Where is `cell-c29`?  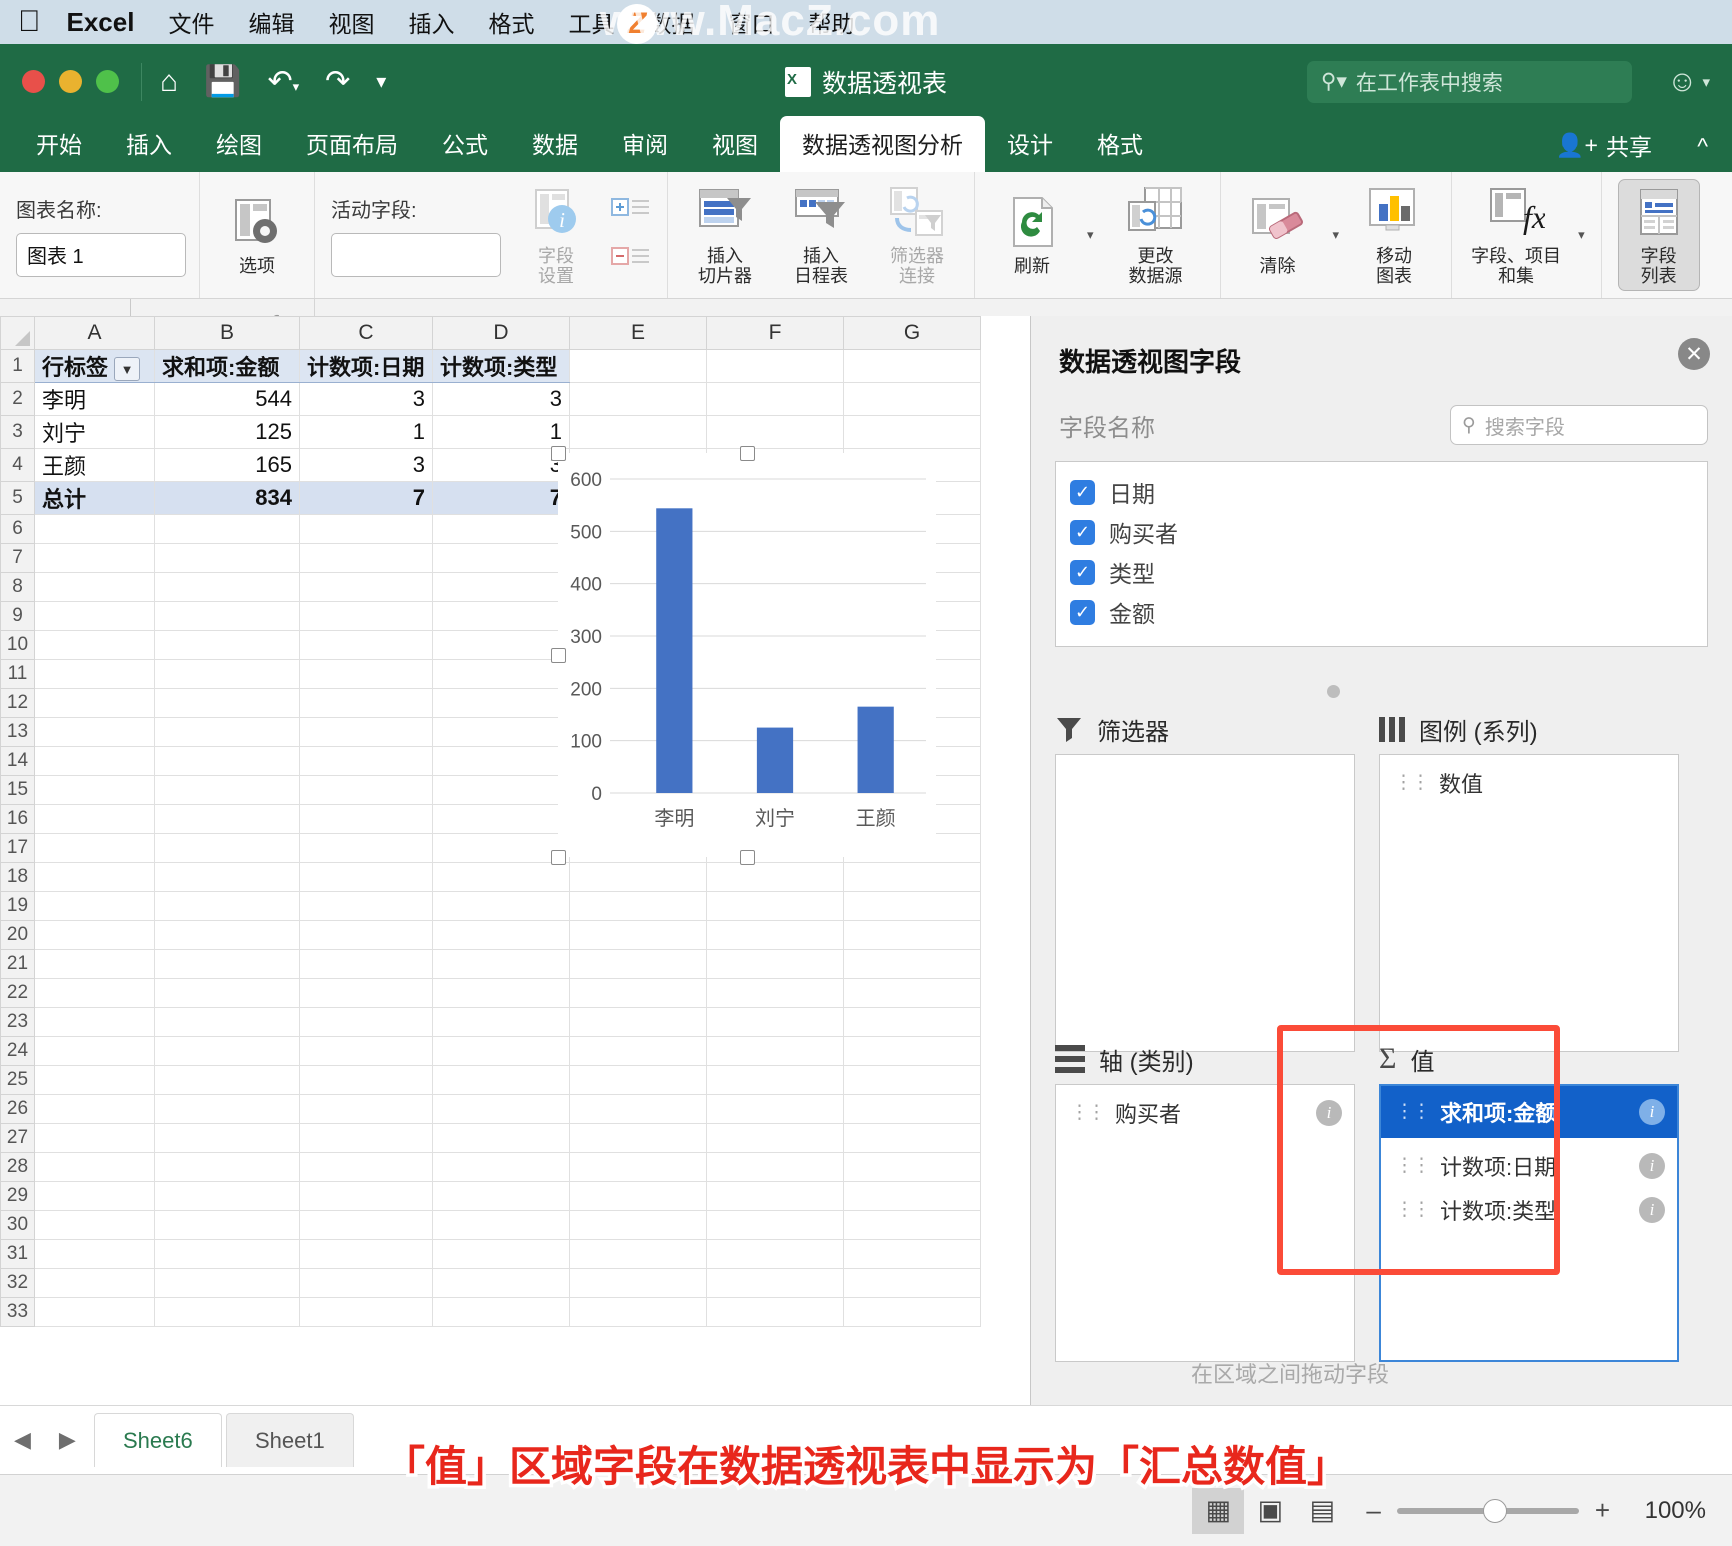 cell-c29 is located at coordinates (366, 1196).